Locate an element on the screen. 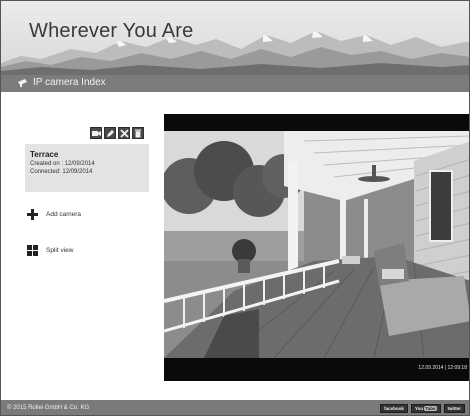  viewer-top-bar is located at coordinates (316, 122).